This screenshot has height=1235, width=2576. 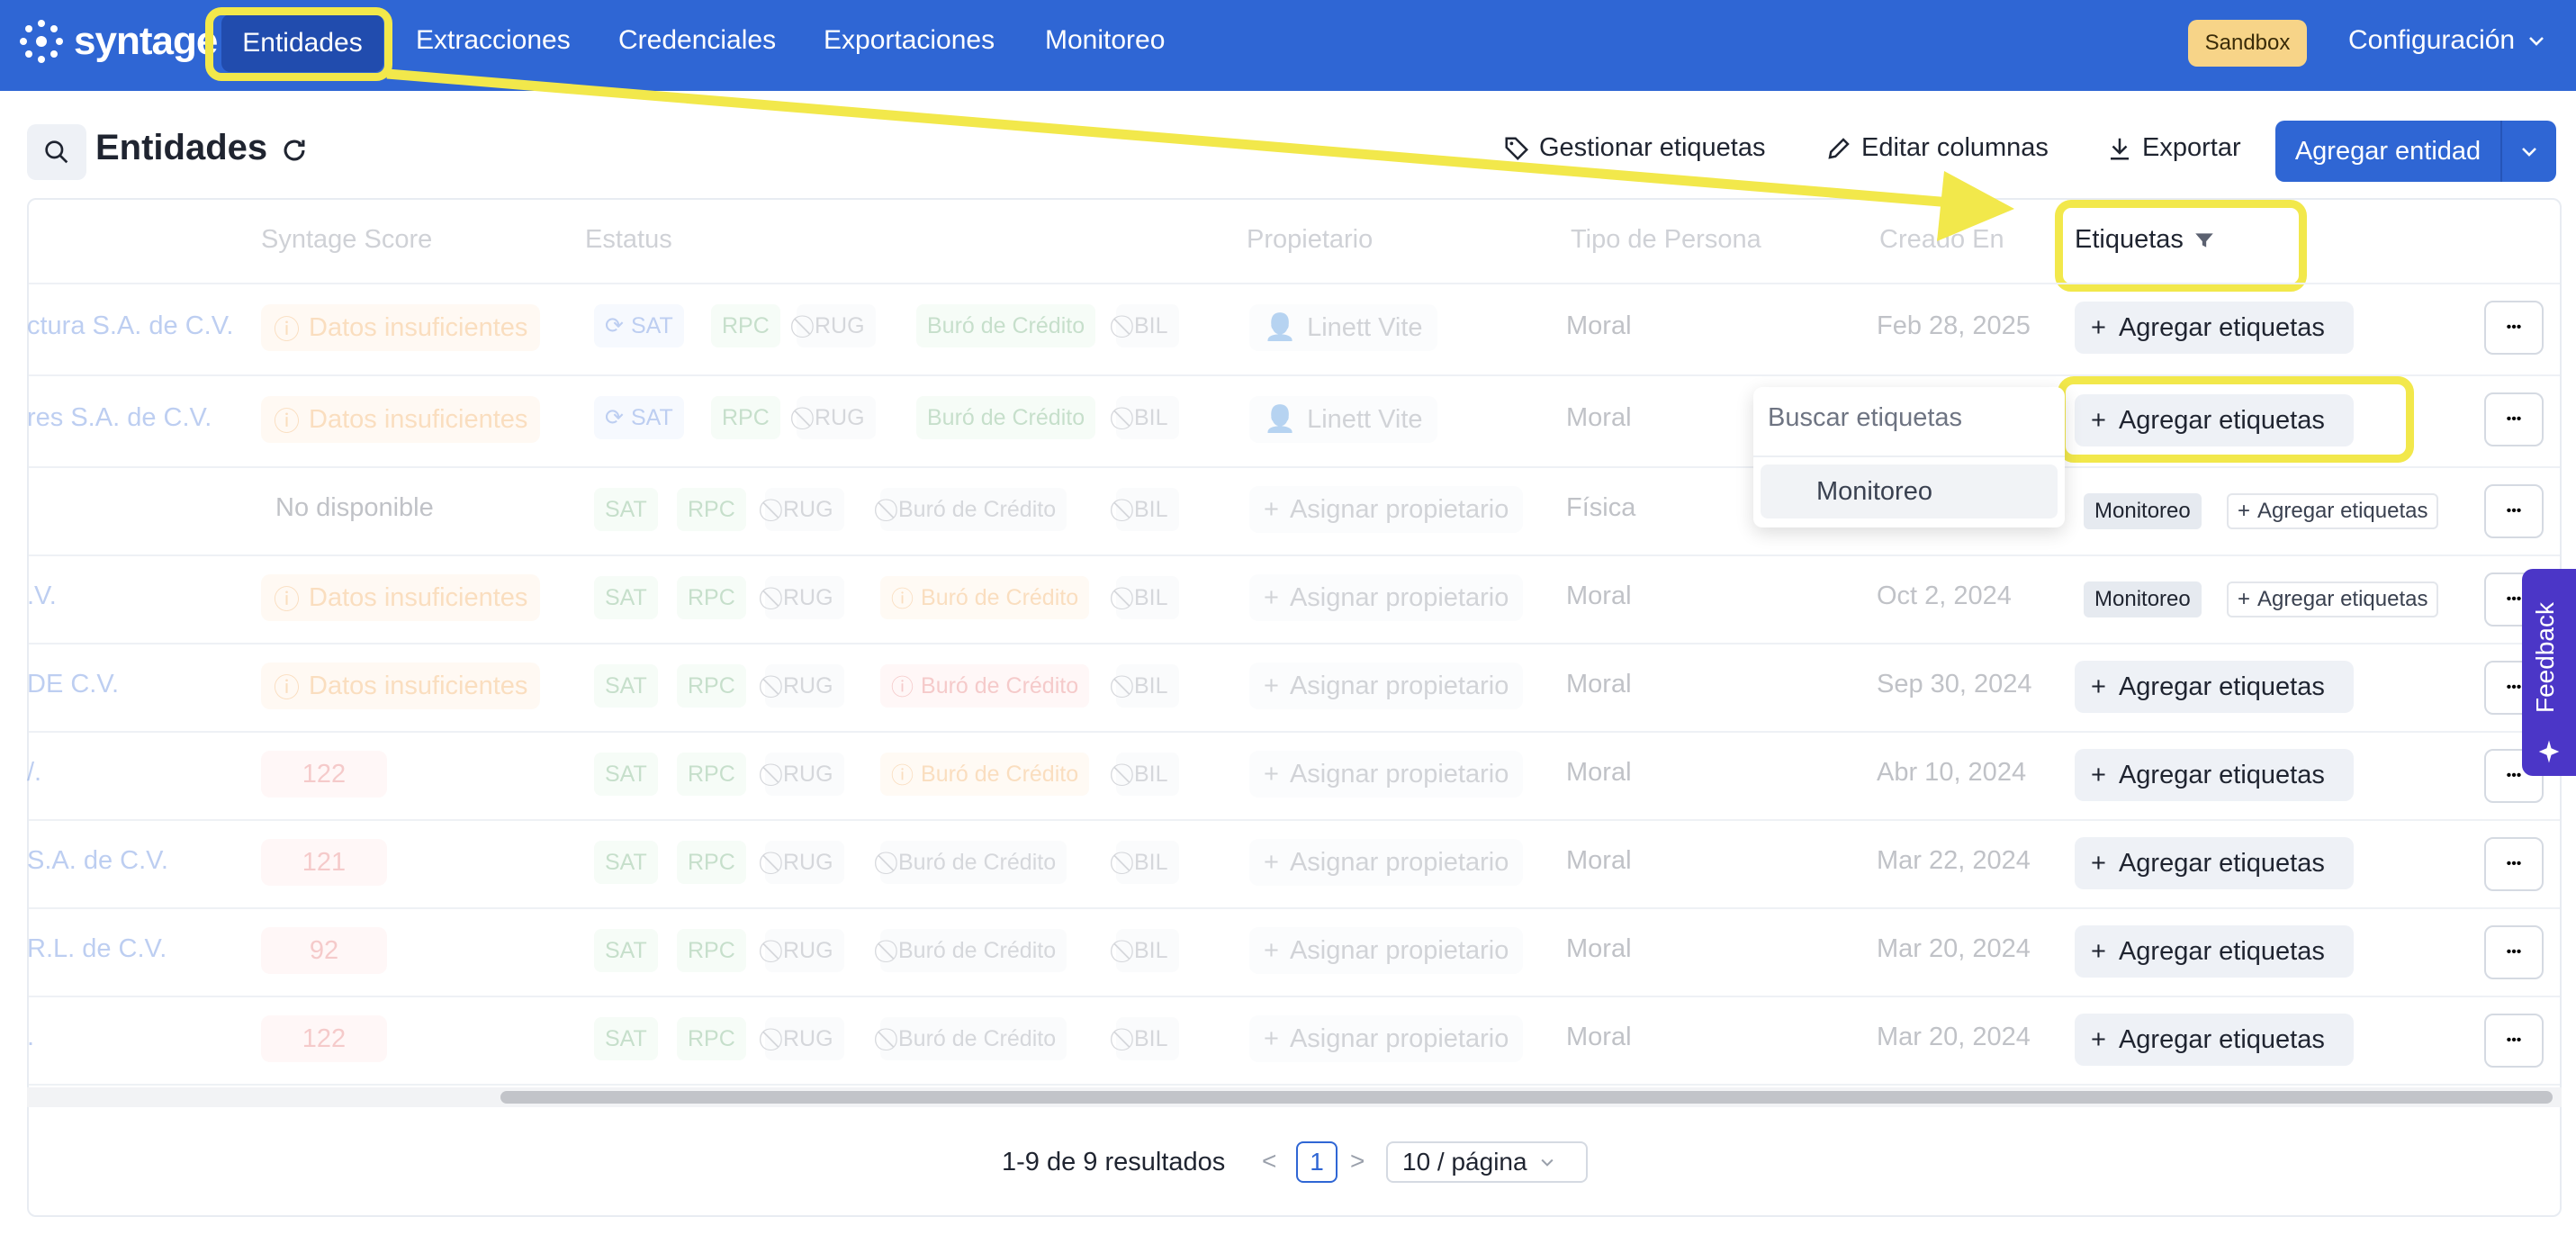 I want to click on add-entity-button: Agregar entidad, so click(x=2415, y=151).